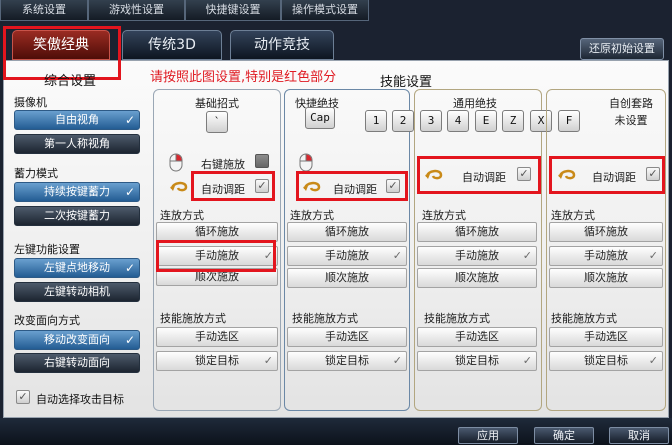 The image size is (672, 445). I want to click on mode-tab-action-arena: 动作竞技, so click(282, 45).